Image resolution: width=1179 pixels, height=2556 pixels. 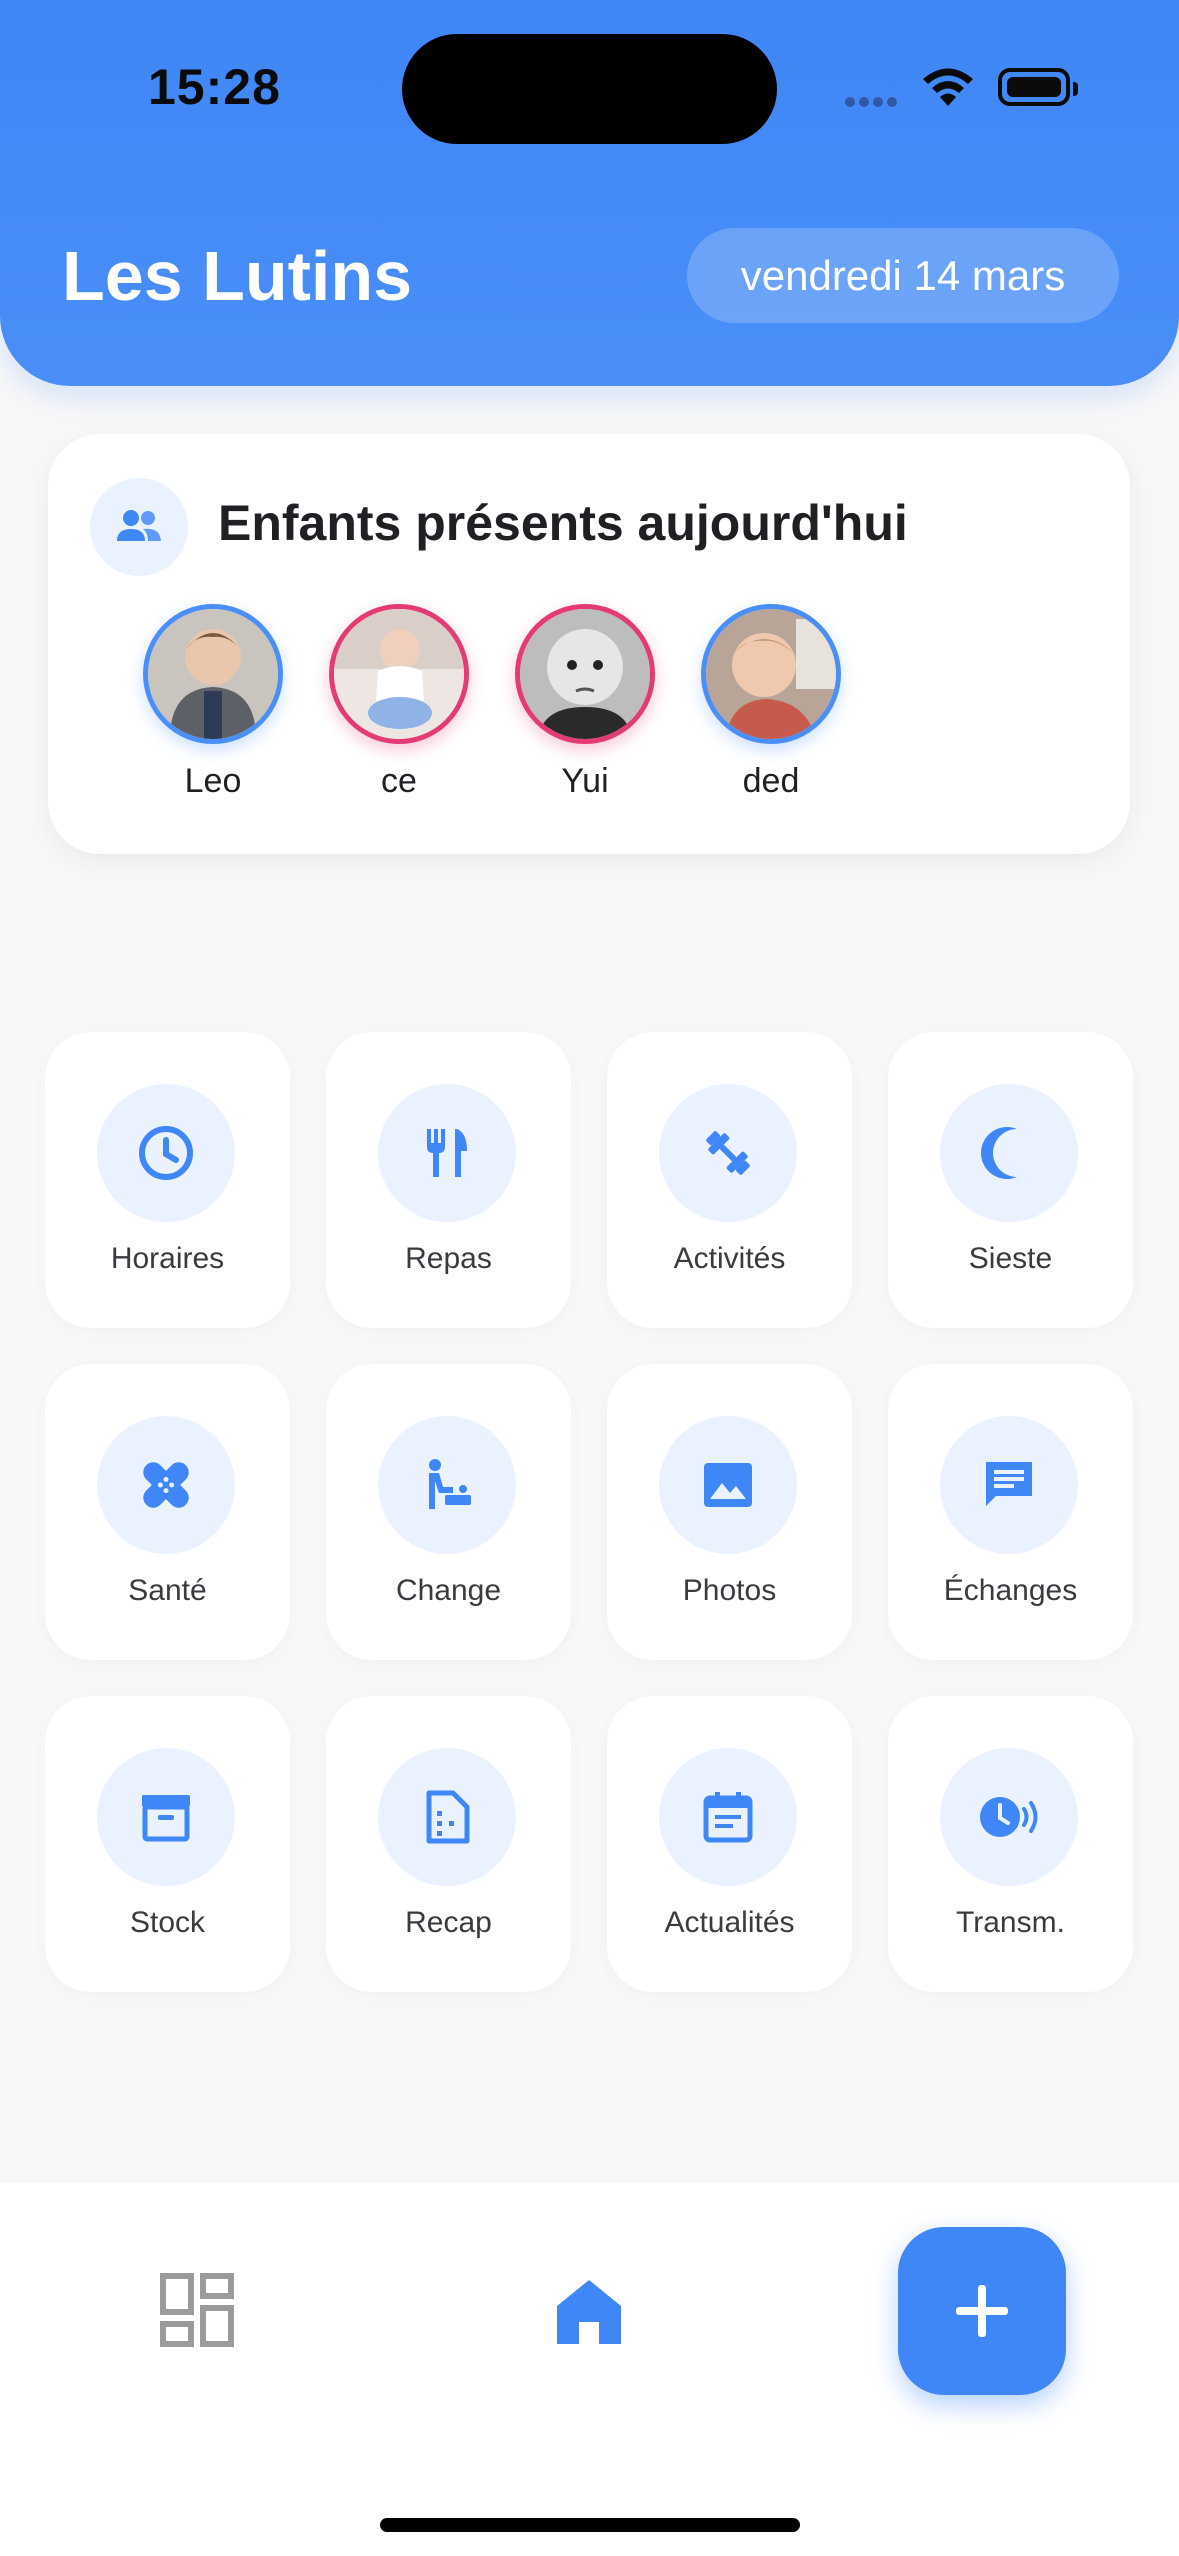 What do you see at coordinates (1009, 1153) in the screenshot?
I see `moon-icon` at bounding box center [1009, 1153].